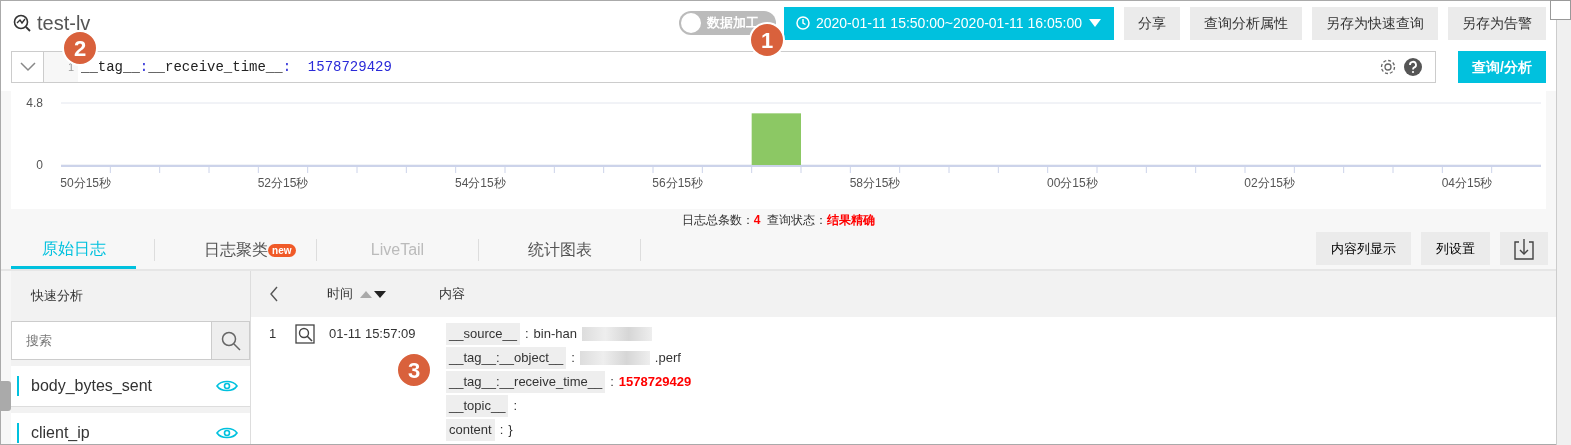  Describe the element at coordinates (305, 334) in the screenshot. I see `magnifier-icon` at that location.